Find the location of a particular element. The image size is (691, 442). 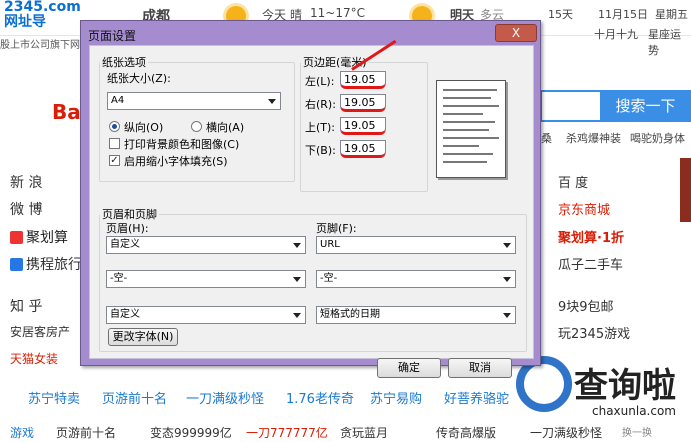

margin-left-label: 左(L): is located at coordinates (320, 81).